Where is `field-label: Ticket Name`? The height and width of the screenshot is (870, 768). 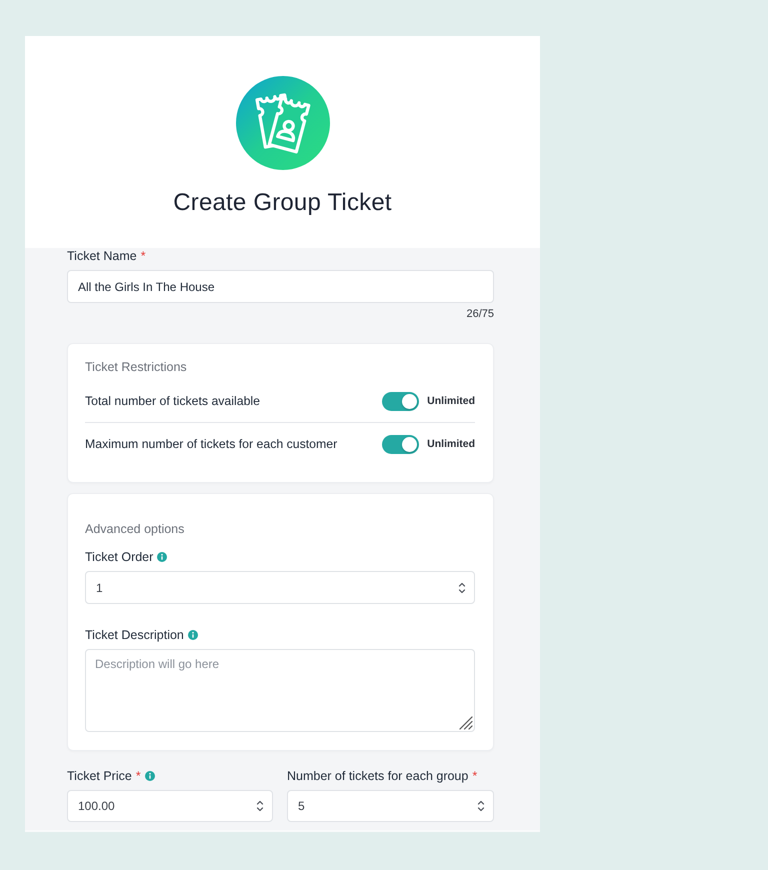
field-label: Ticket Name is located at coordinates (102, 256).